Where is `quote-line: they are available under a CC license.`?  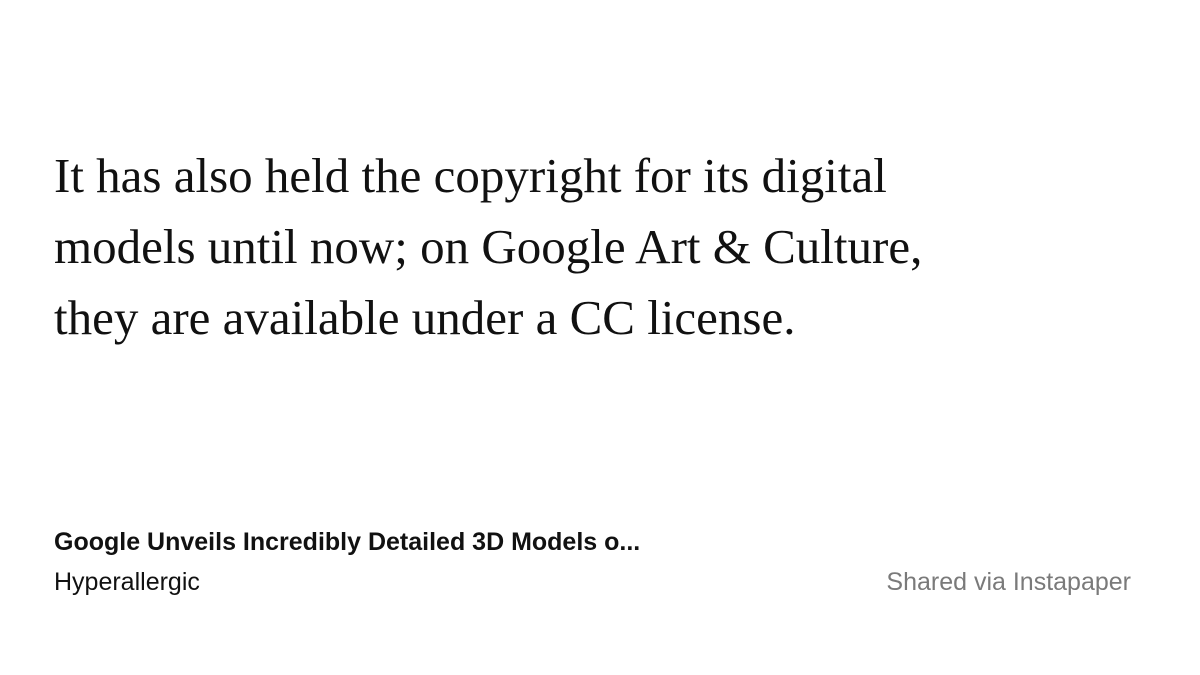 quote-line: they are available under a CC license. is located at coordinates (425, 317).